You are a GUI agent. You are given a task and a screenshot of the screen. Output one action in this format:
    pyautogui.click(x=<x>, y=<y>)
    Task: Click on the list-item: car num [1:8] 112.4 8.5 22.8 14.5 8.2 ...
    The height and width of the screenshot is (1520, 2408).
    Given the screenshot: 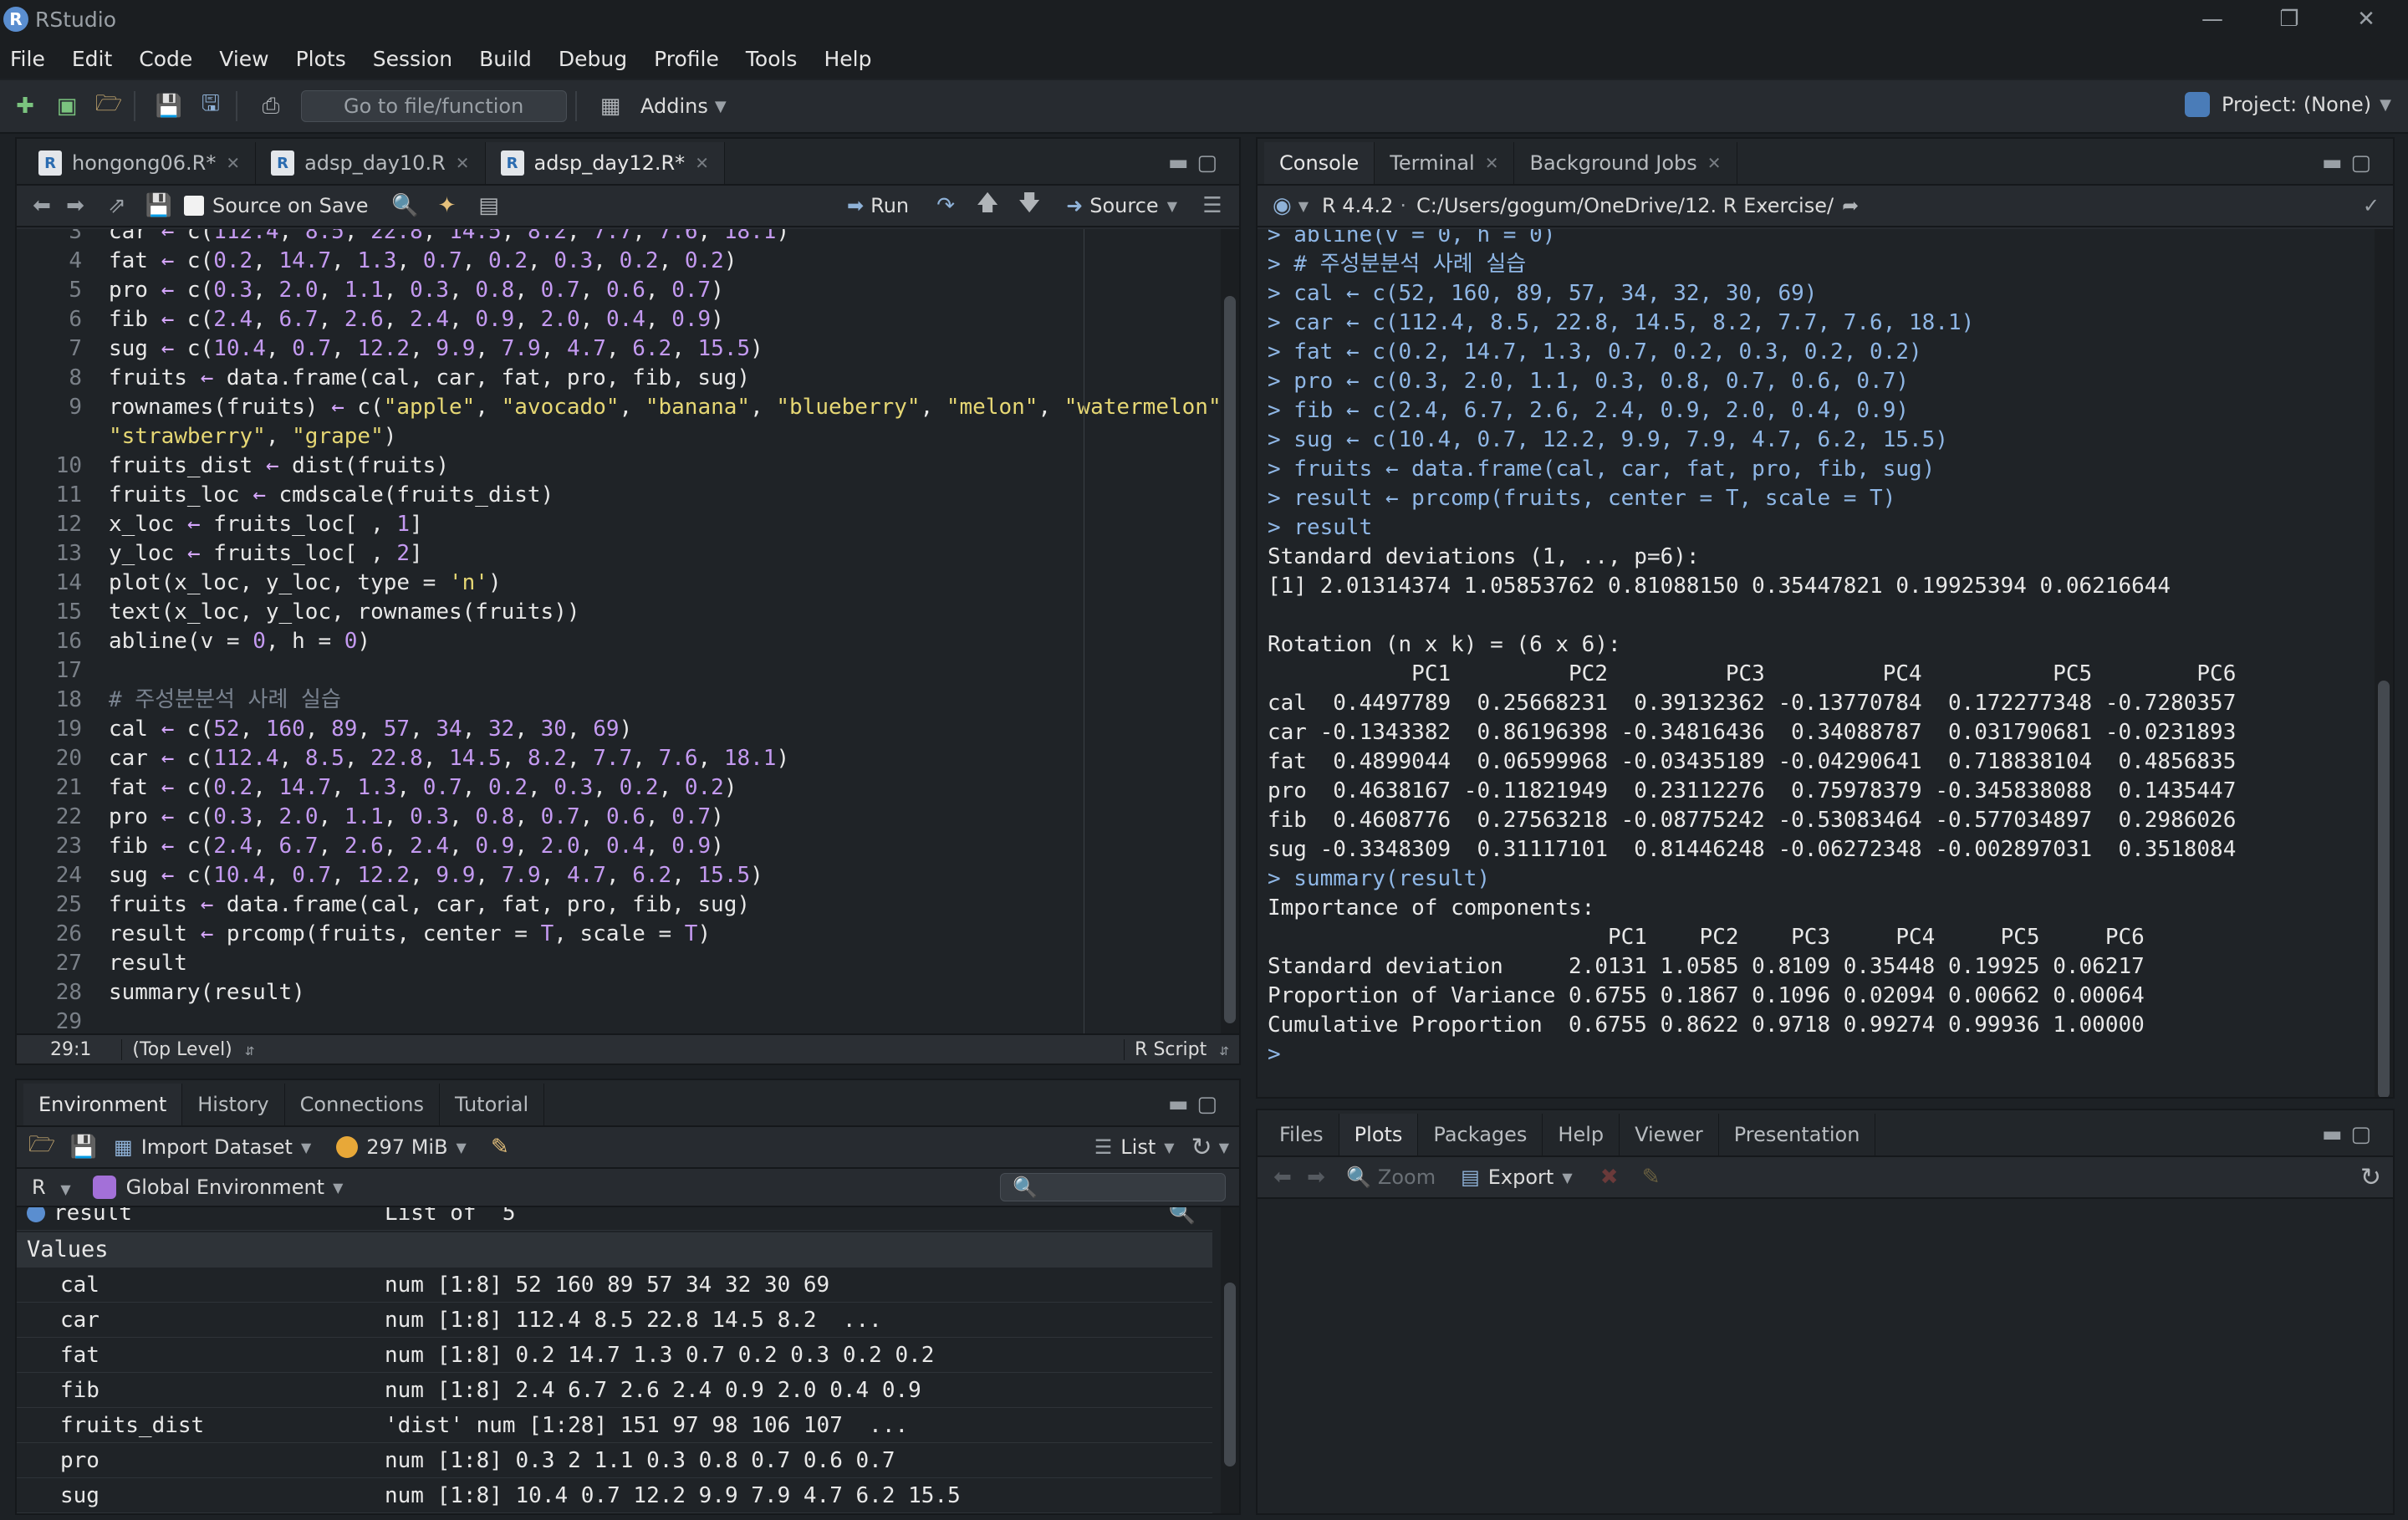 What is the action you would take?
    pyautogui.click(x=614, y=1320)
    